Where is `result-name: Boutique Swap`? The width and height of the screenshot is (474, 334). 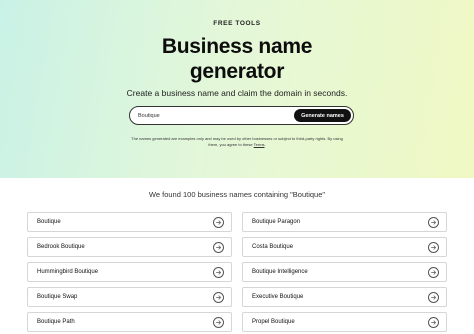
result-name: Boutique Swap is located at coordinates (57, 297).